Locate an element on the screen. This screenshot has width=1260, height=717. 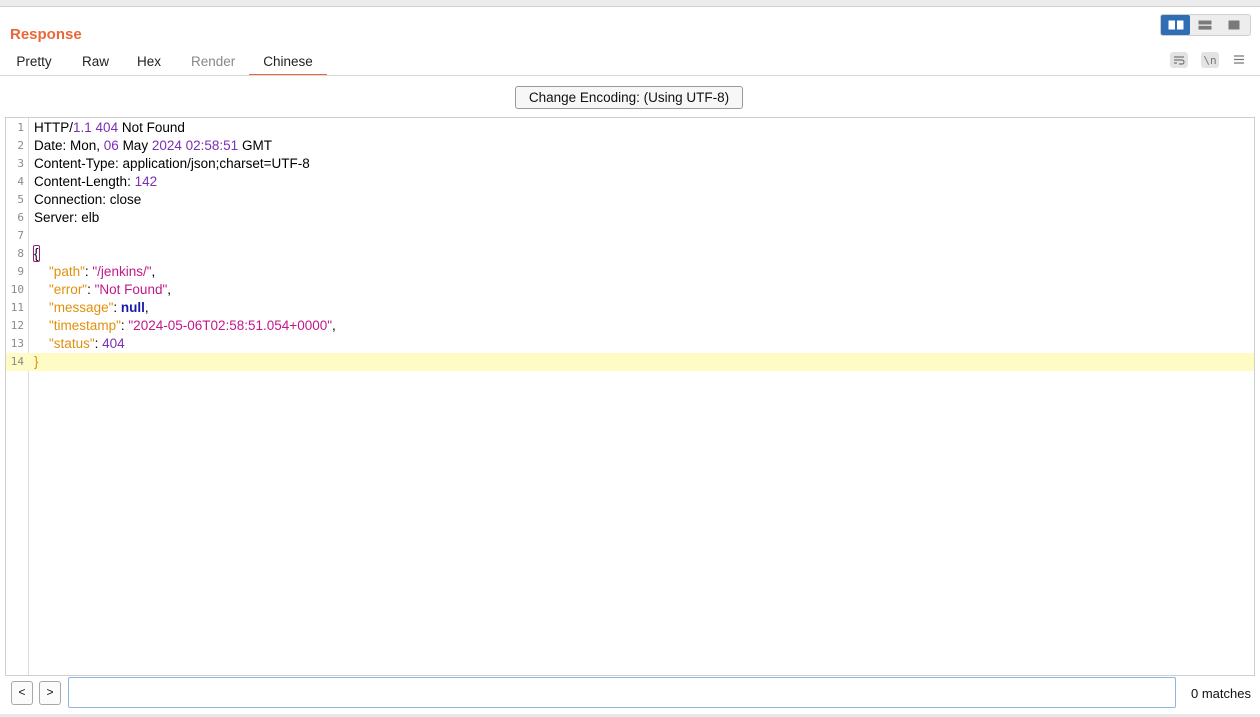
code-line-4: Content-Length: 142 is located at coordinates (96, 181).